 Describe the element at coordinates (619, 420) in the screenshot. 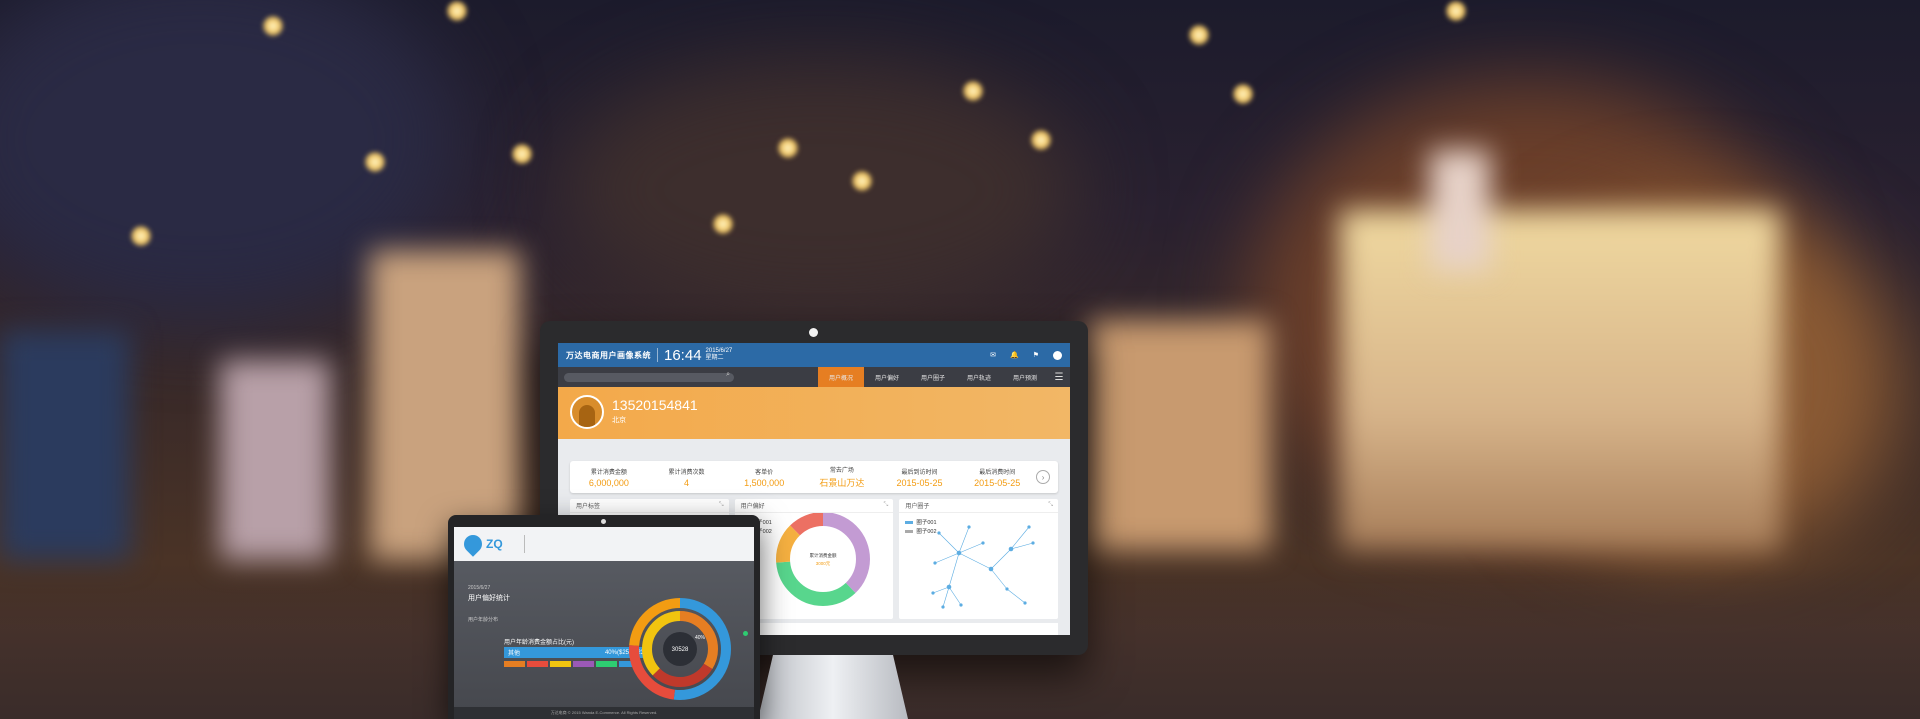

I see `user-city: 北京` at that location.